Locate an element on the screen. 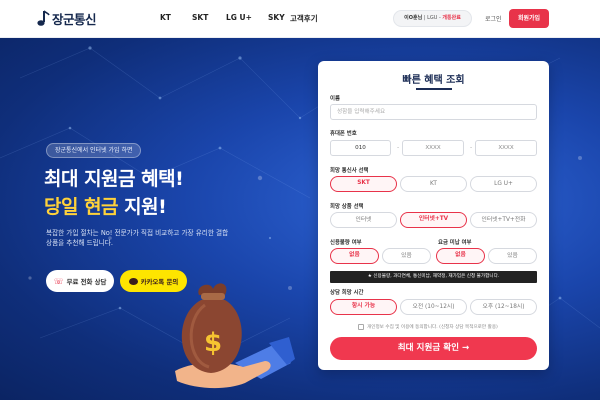 This screenshot has height=400, width=600. unpaid-option-none: 없음 is located at coordinates (460, 256).